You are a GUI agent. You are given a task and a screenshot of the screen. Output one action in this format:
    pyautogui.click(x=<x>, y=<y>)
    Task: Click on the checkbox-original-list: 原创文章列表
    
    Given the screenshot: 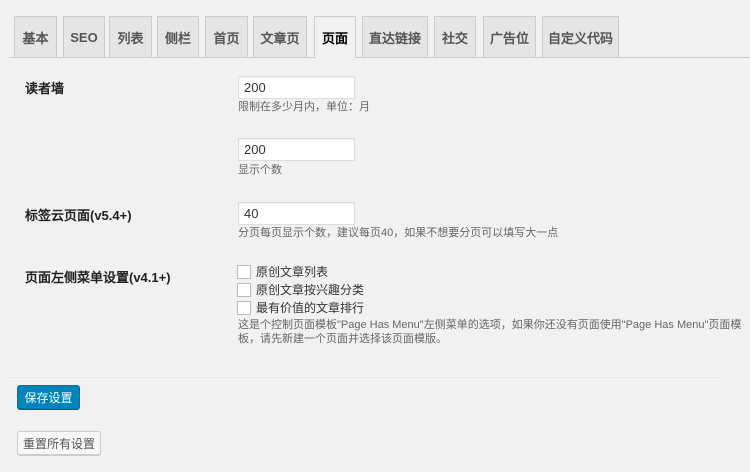 What is the action you would take?
    pyautogui.click(x=282, y=271)
    